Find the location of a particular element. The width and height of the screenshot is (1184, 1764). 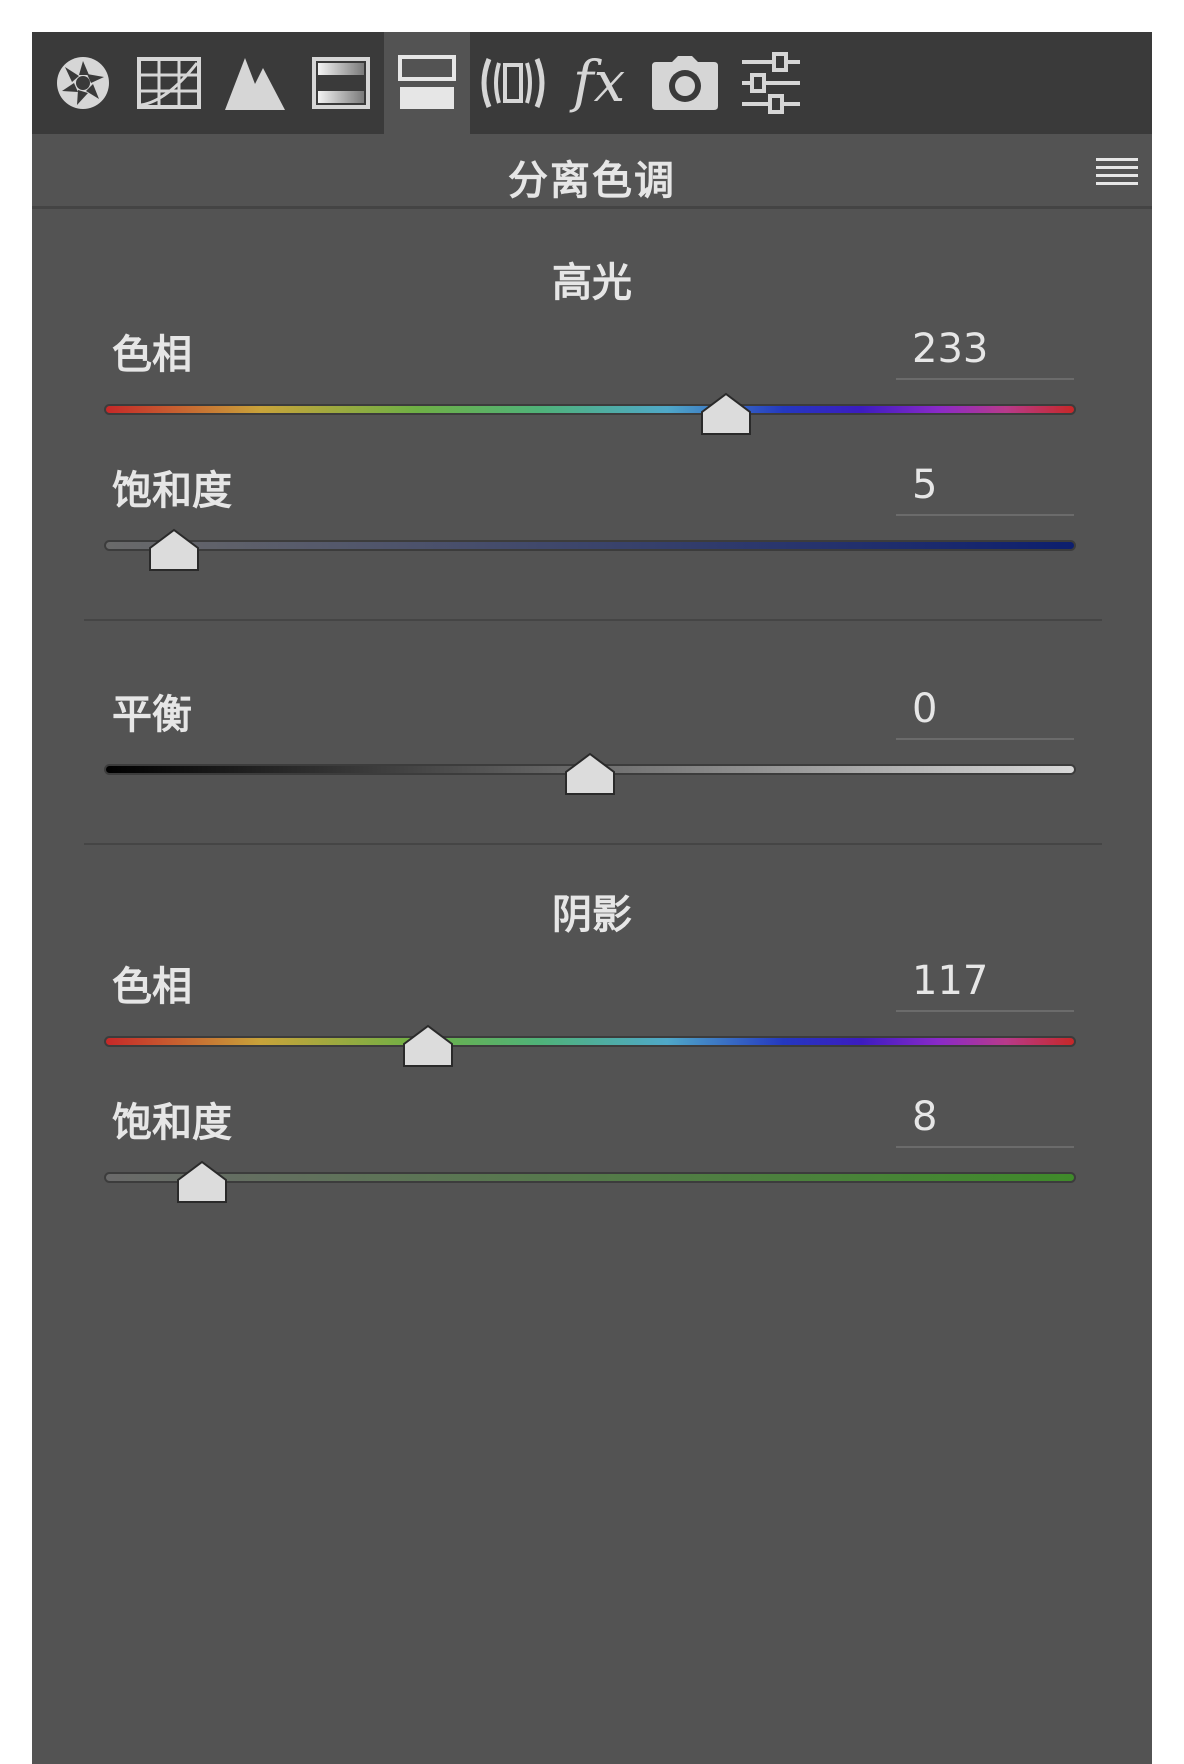

highlights-heading: 高光 is located at coordinates (592, 283).